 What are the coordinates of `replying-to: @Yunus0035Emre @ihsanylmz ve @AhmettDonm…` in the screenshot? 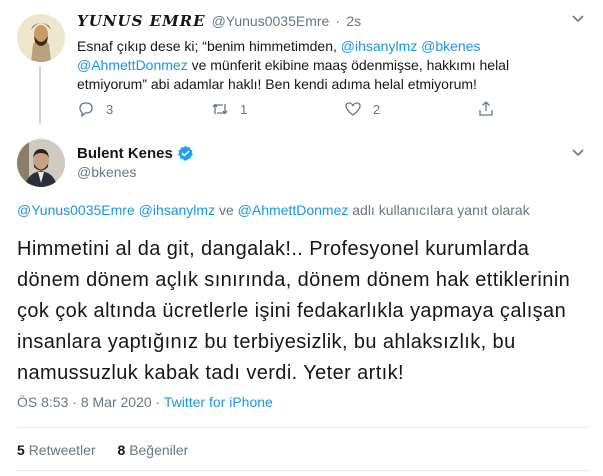 It's located at (273, 210).